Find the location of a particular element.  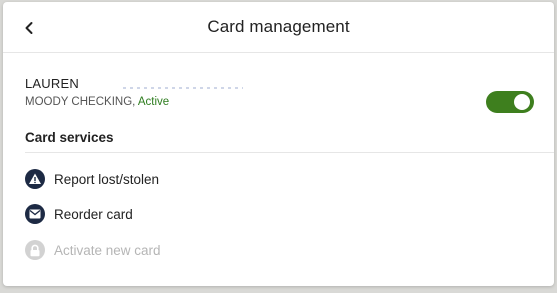

page-title: Card management is located at coordinates (278, 26).